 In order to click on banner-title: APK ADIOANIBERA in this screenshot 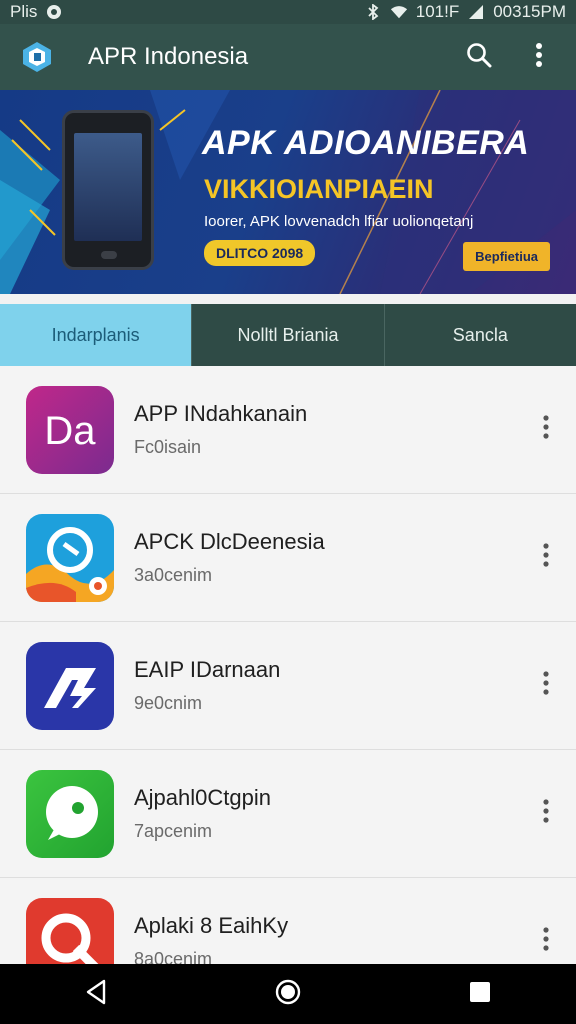, I will do `click(366, 143)`.